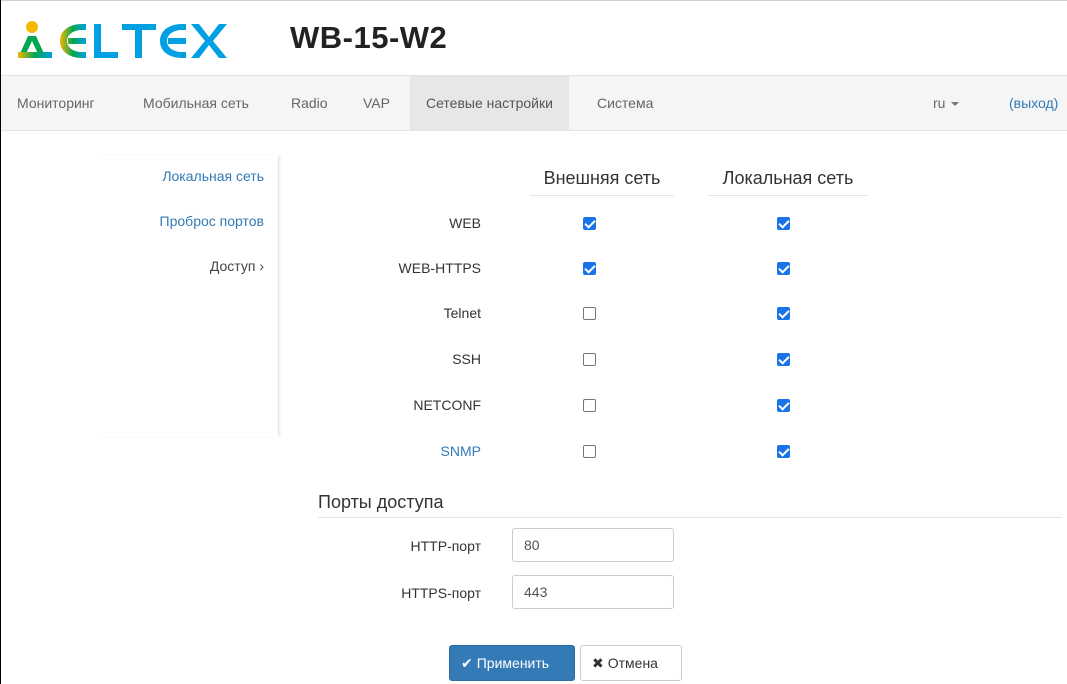  Describe the element at coordinates (589, 451) in the screenshot. I see `snmp-external-checkbox` at that location.